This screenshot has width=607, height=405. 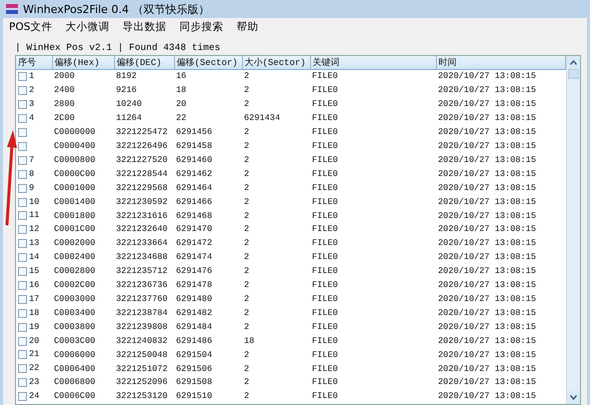 I want to click on table-cell: C0006400, so click(x=75, y=369).